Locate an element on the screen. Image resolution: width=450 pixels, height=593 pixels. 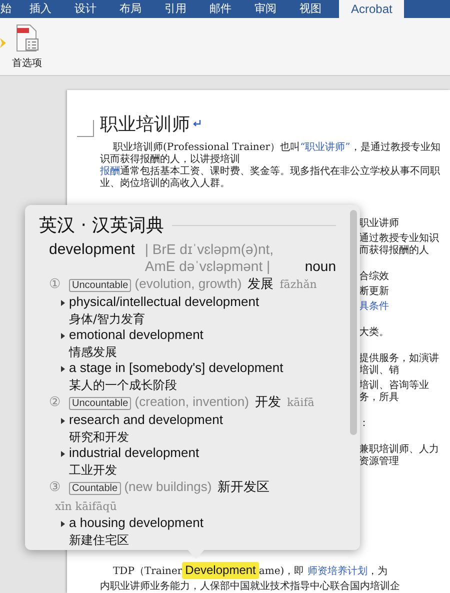
document-settings-icon is located at coordinates (27, 38).